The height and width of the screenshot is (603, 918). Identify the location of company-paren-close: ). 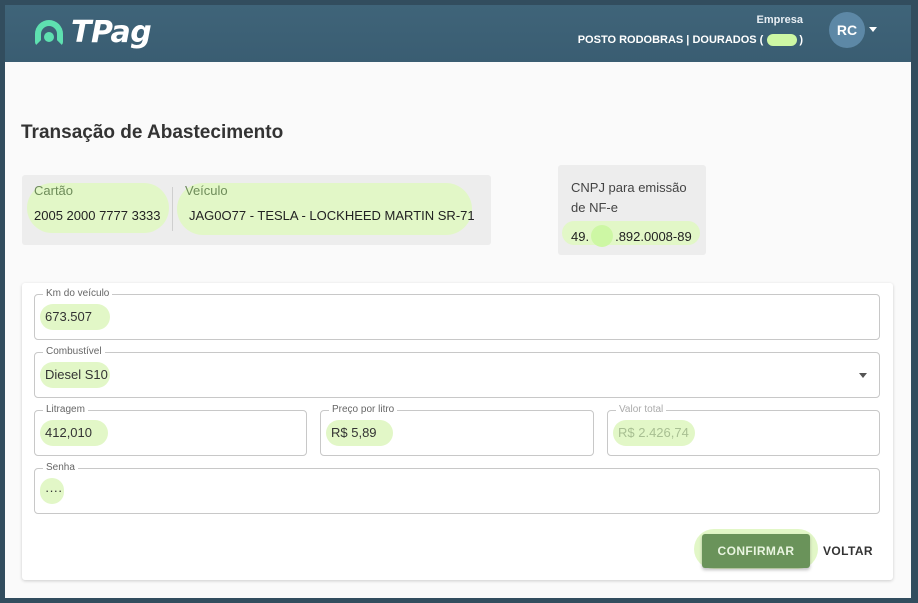
(801, 40).